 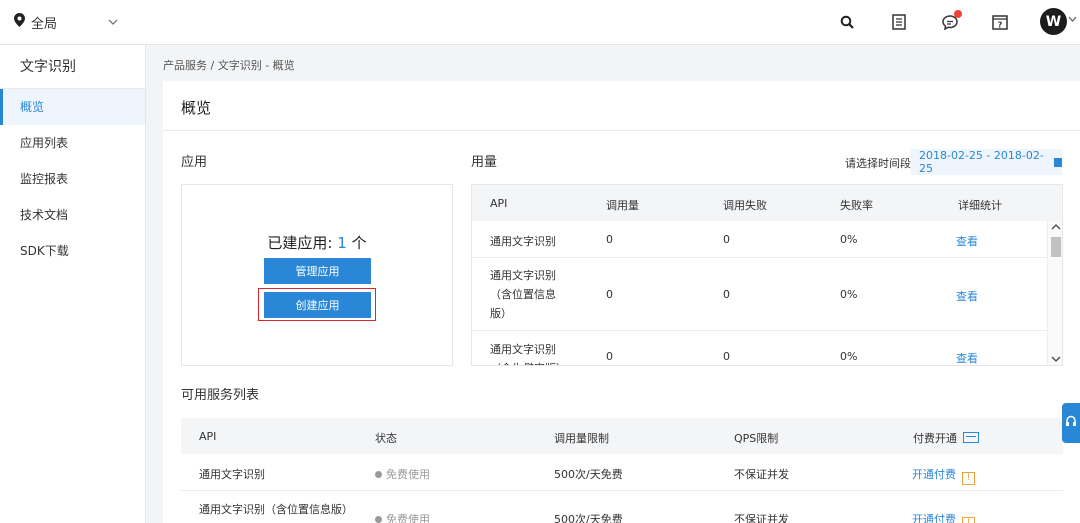 I want to click on top-bar: 全局 ? W, so click(x=540, y=22).